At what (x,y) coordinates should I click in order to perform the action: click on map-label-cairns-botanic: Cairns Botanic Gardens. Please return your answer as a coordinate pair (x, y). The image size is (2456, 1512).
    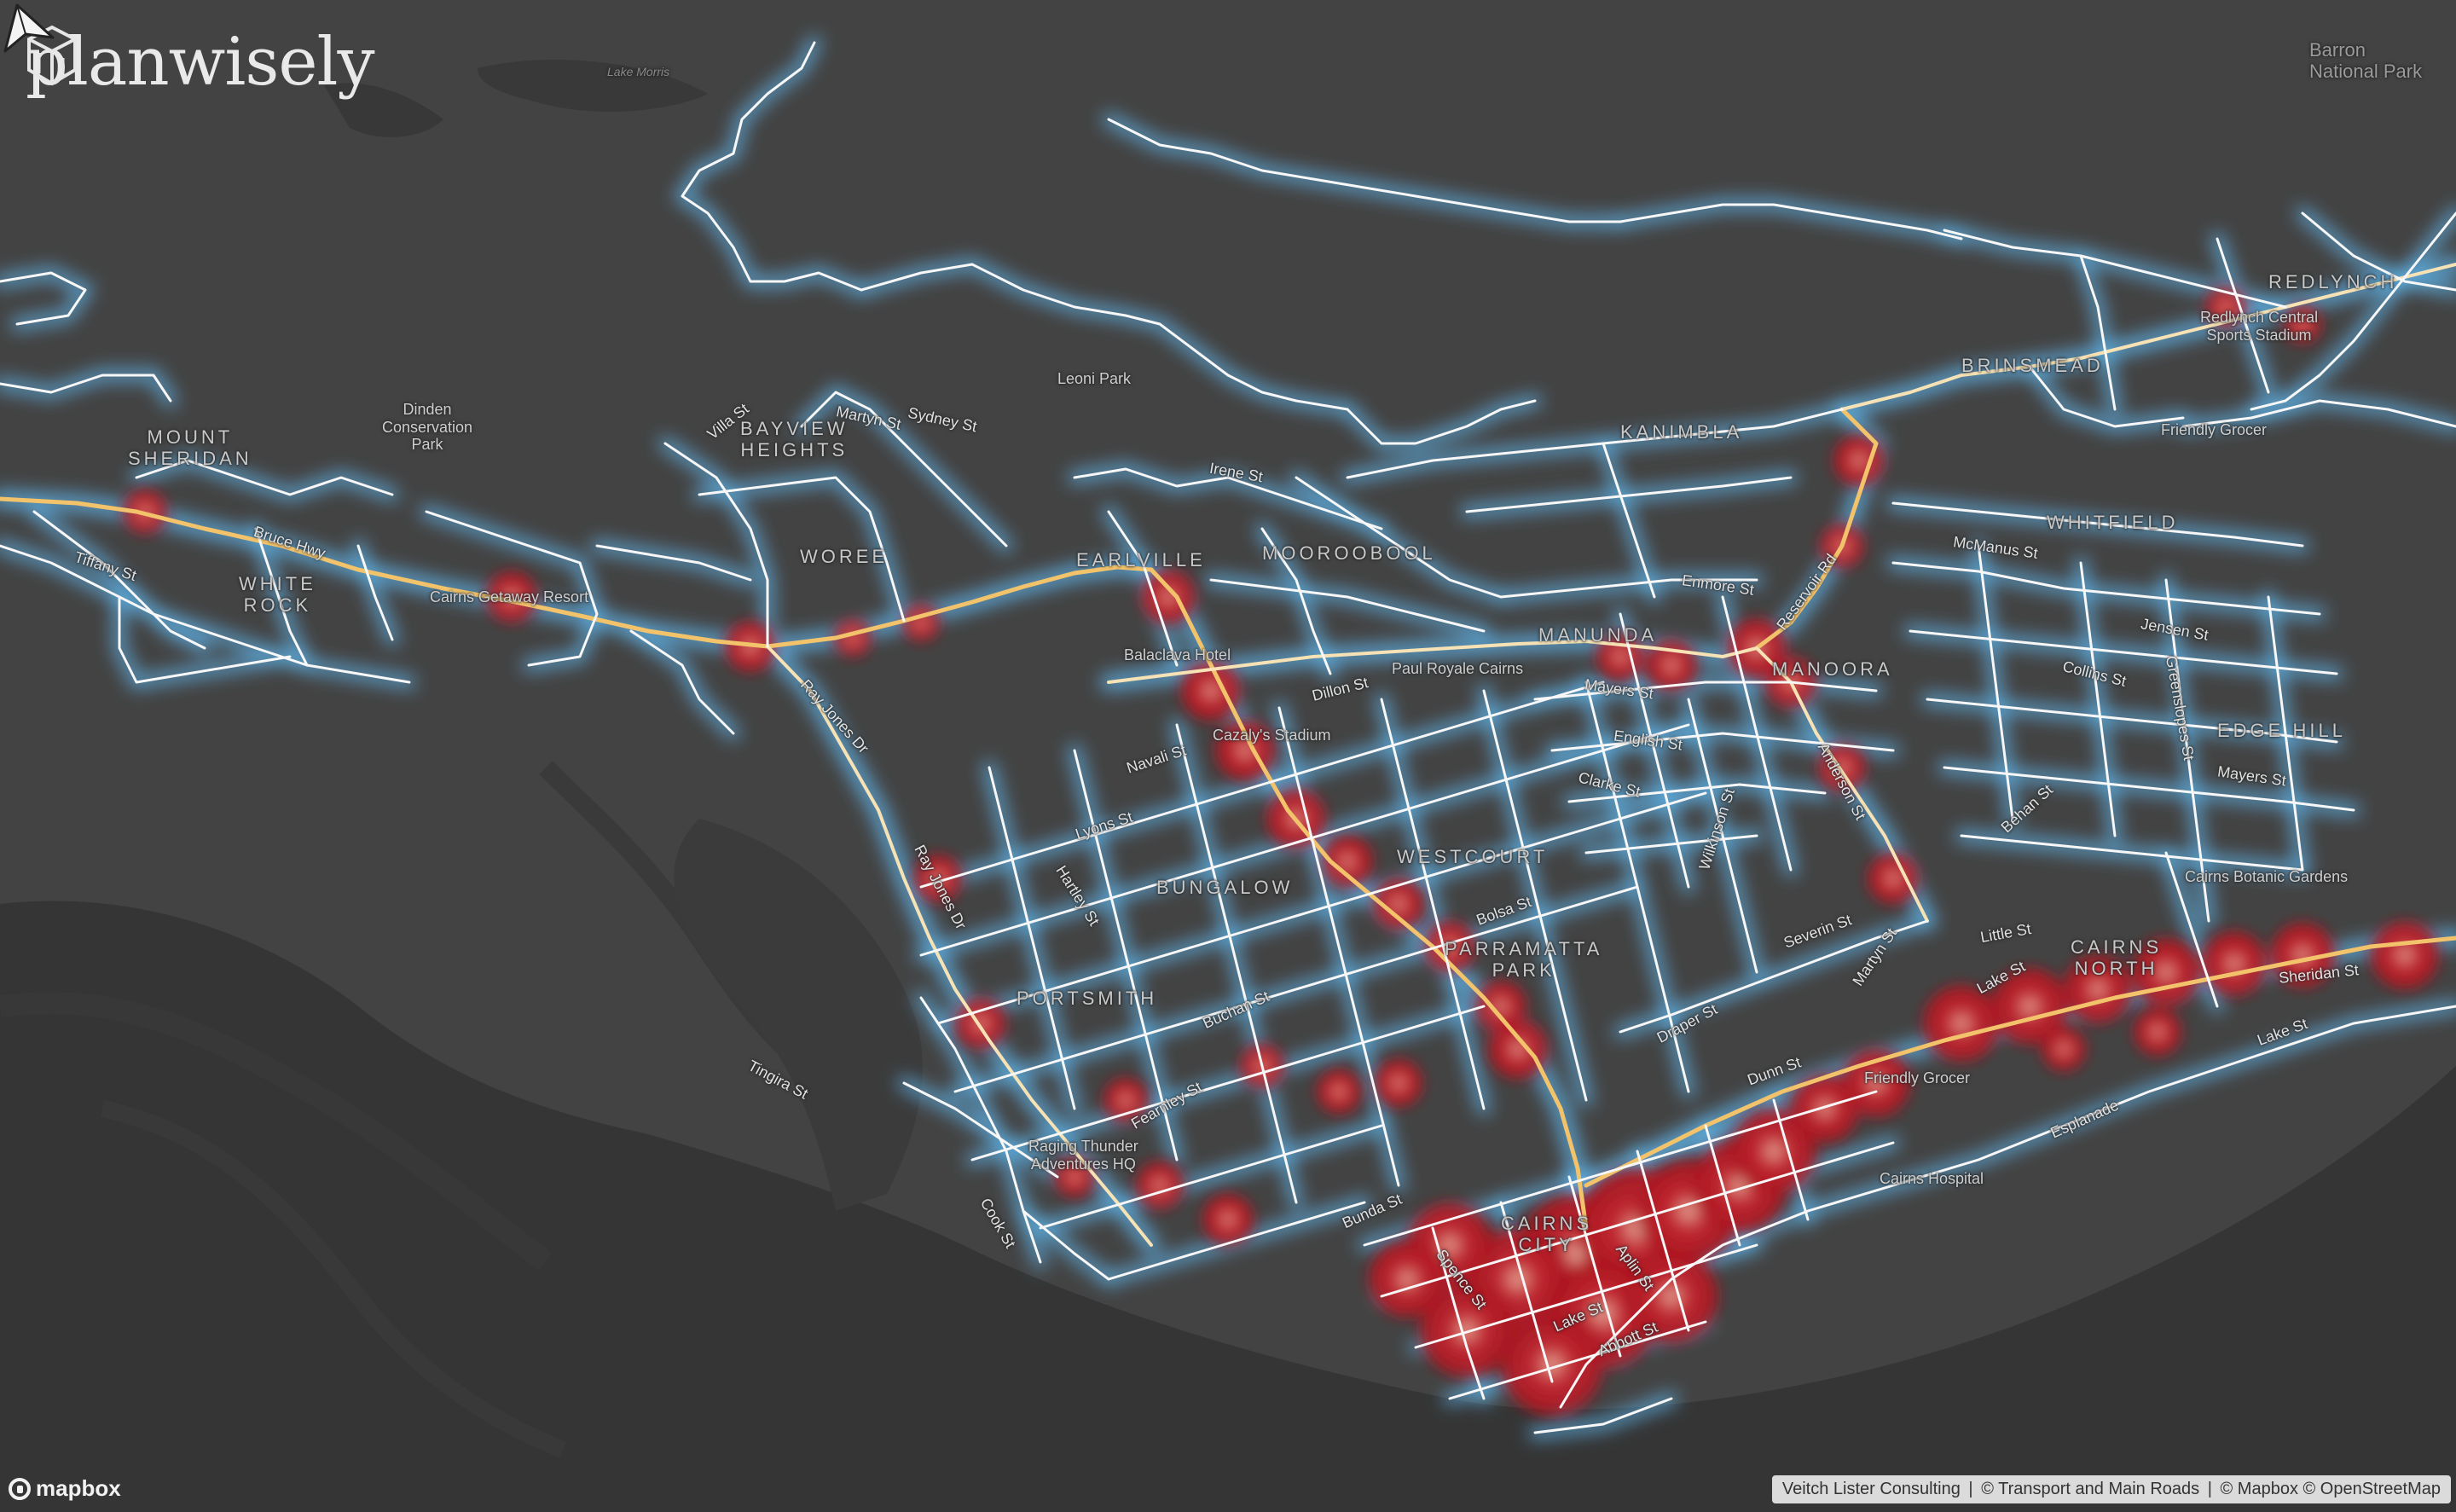
    Looking at the image, I should click on (2267, 876).